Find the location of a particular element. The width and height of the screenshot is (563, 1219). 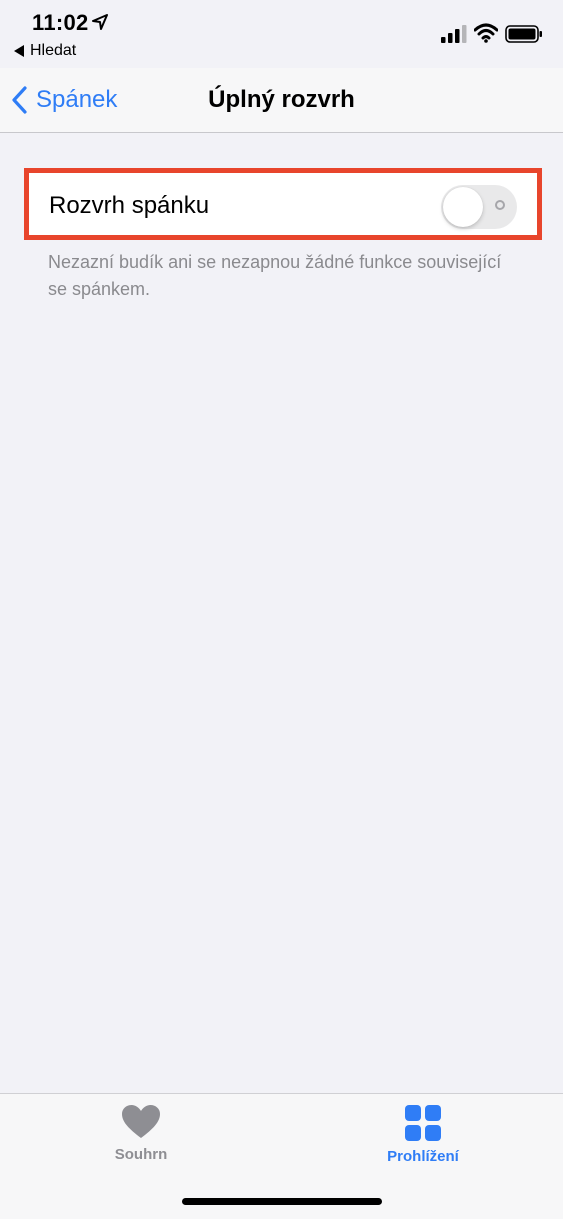

grid-icon is located at coordinates (423, 1123).